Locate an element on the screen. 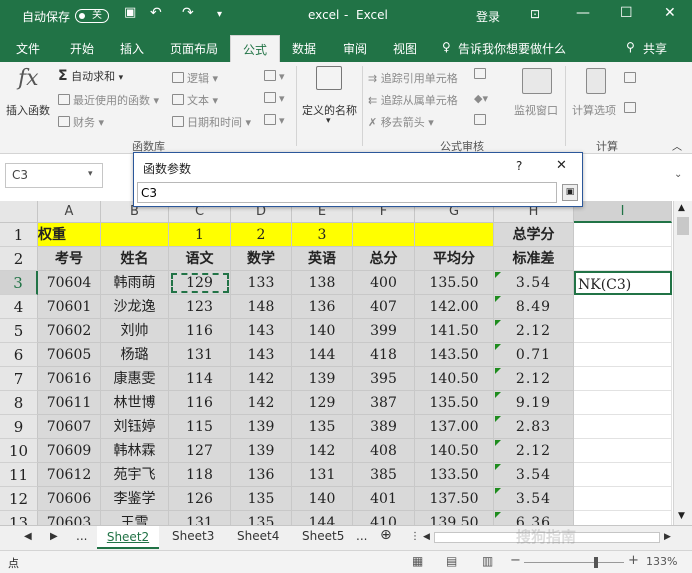 The height and width of the screenshot is (573, 692). data-cell-exam-id: 70607 is located at coordinates (69, 427).